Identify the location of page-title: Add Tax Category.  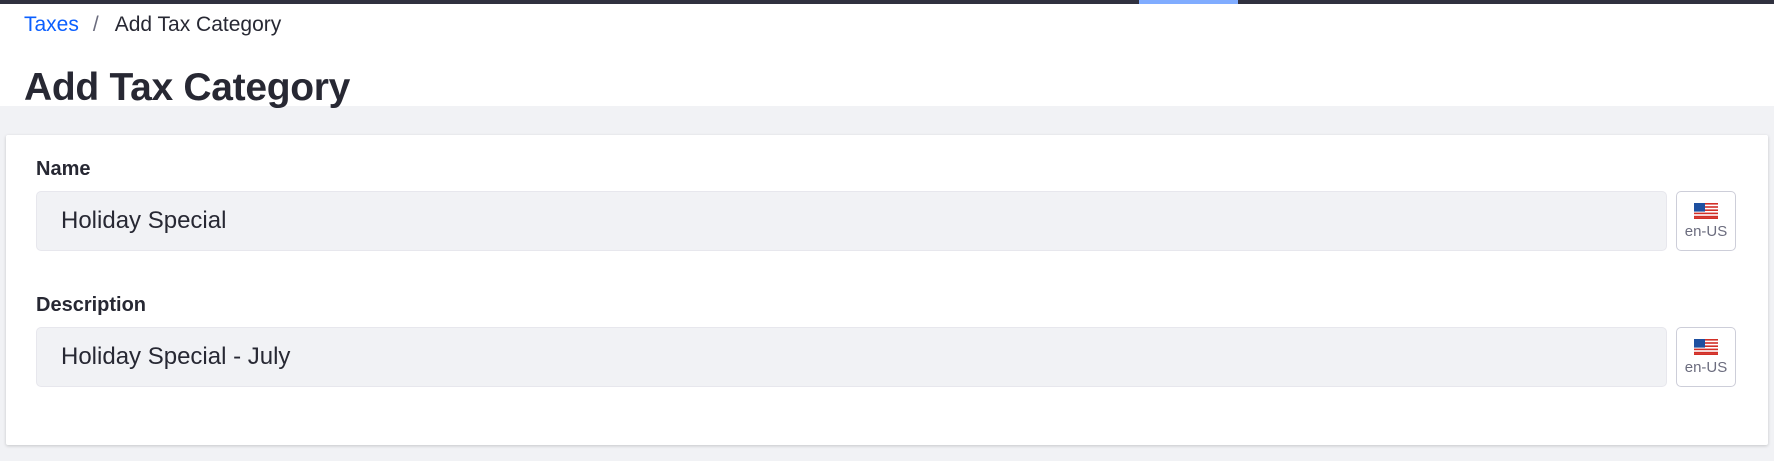
(187, 87).